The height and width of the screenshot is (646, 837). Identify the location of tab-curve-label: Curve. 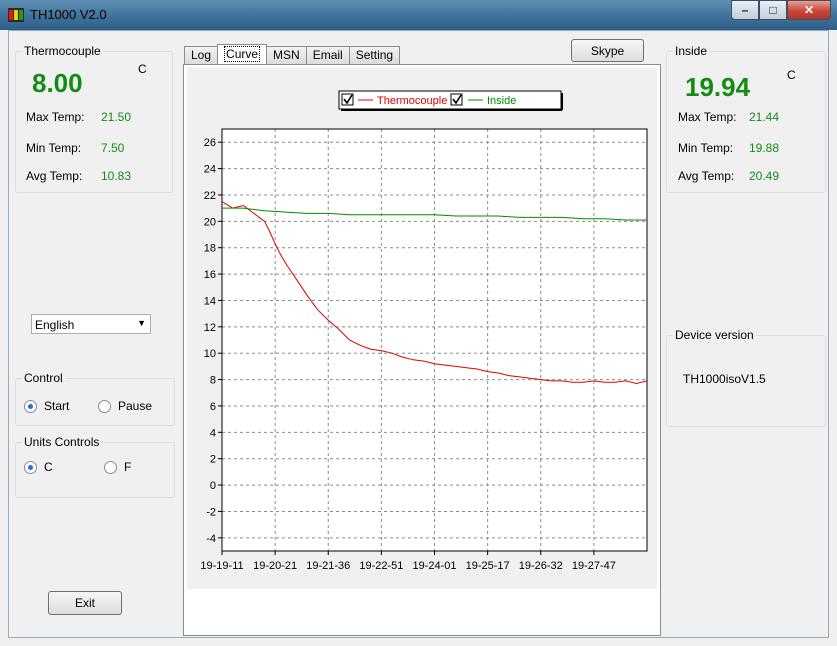
(242, 54).